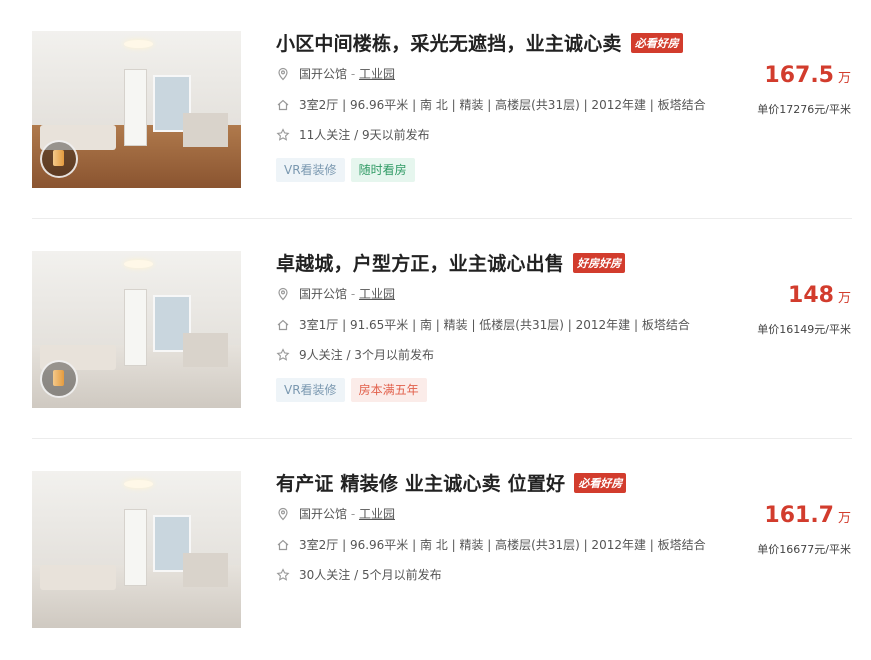 The width and height of the screenshot is (871, 660). What do you see at coordinates (811, 295) in the screenshot?
I see `total-price-value: 148` at bounding box center [811, 295].